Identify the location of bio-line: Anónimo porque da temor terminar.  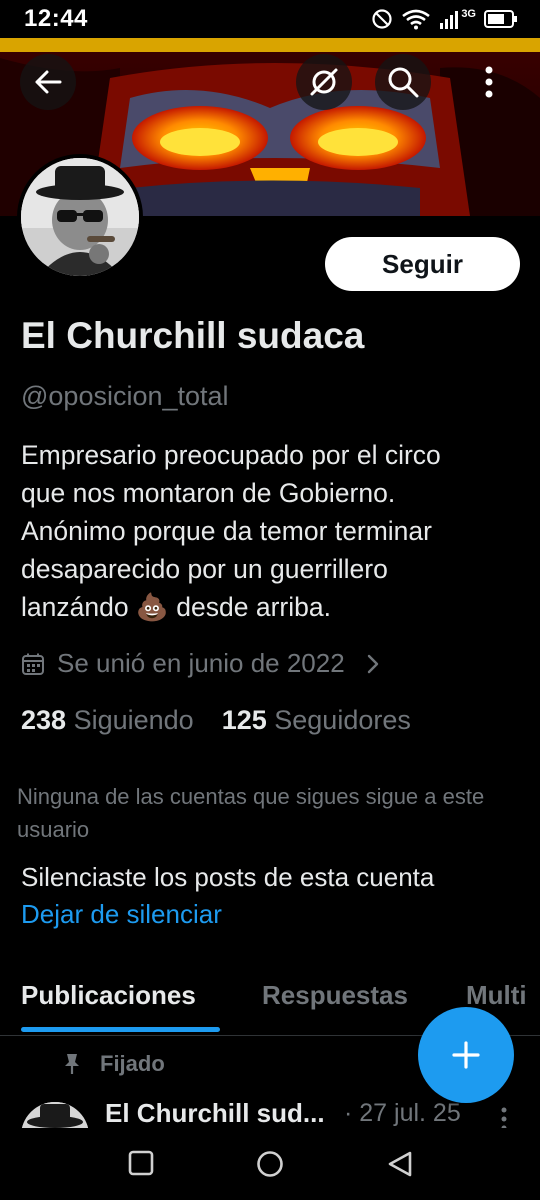
(226, 531).